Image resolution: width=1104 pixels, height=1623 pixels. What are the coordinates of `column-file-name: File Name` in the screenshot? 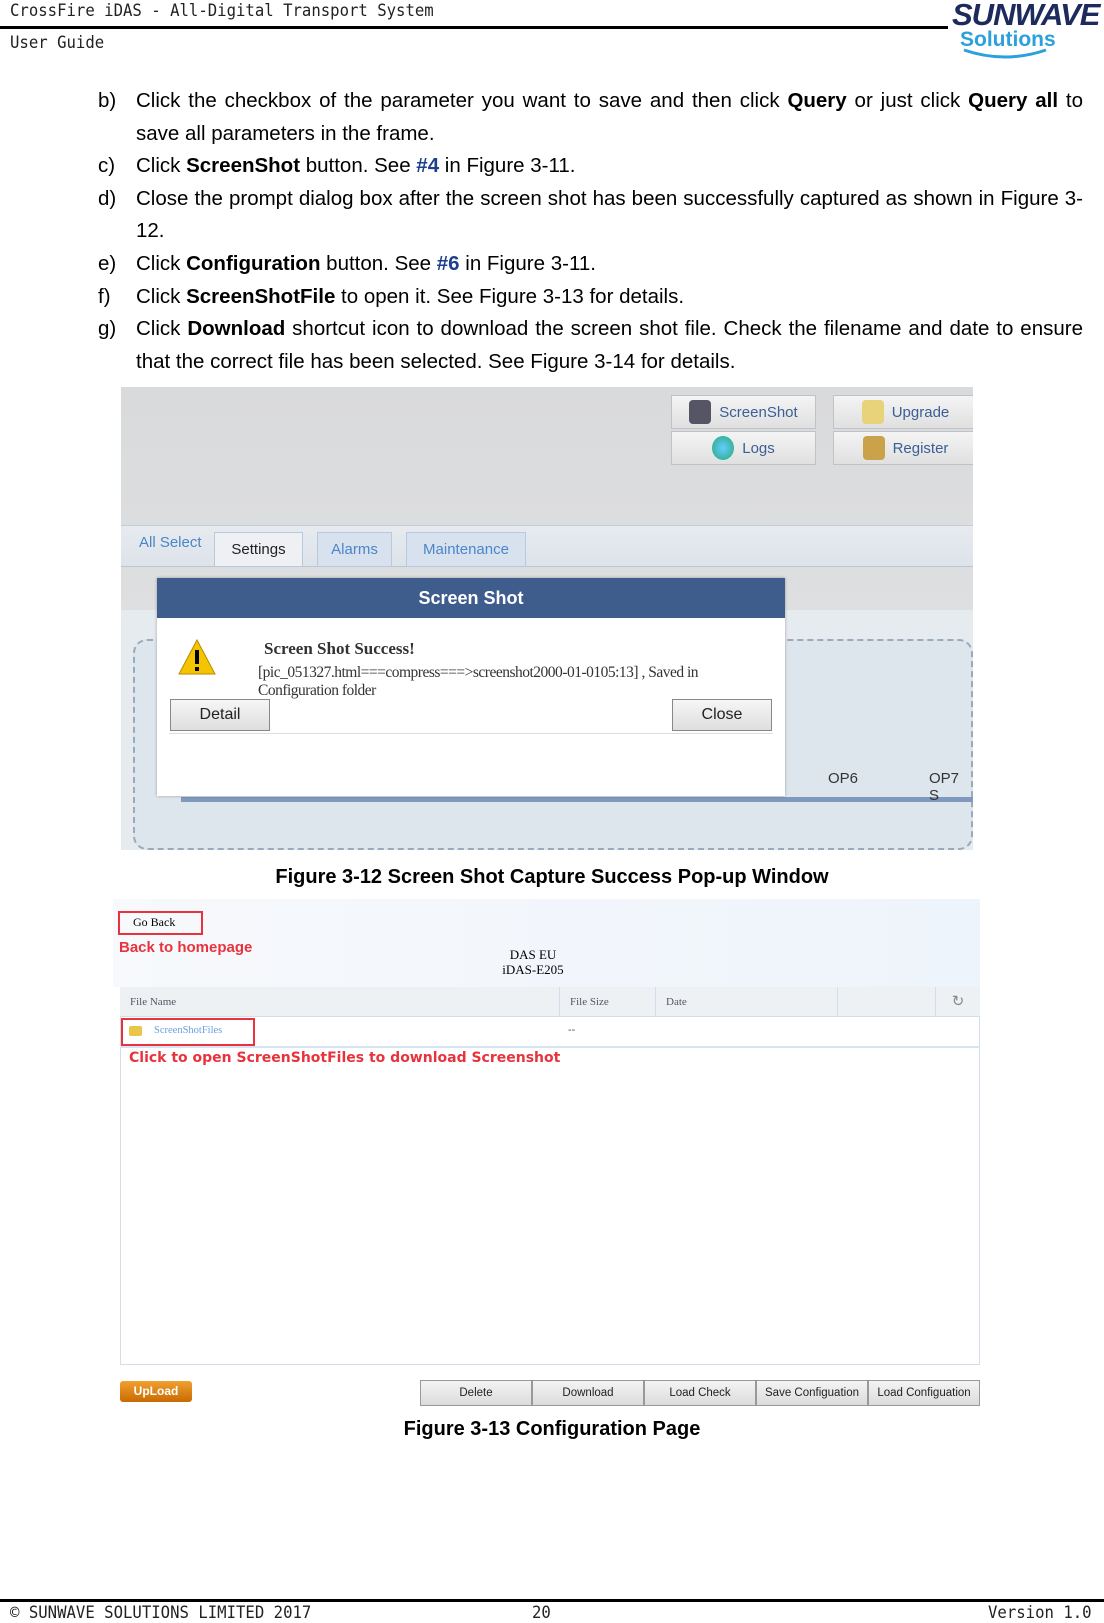 It's located at (340, 1002).